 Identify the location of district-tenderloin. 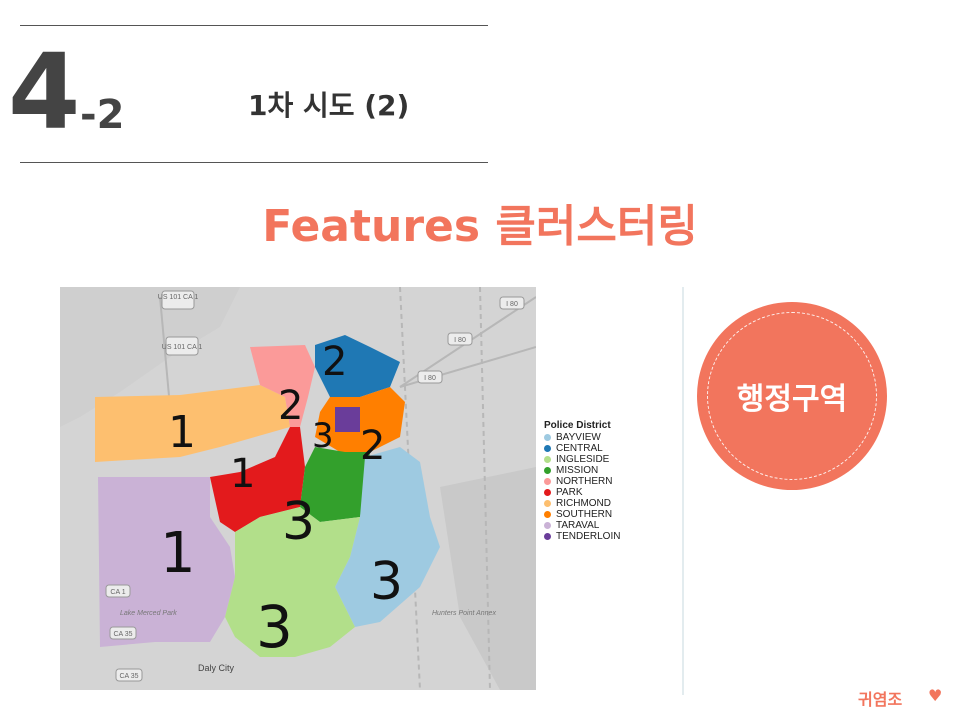
(347, 419).